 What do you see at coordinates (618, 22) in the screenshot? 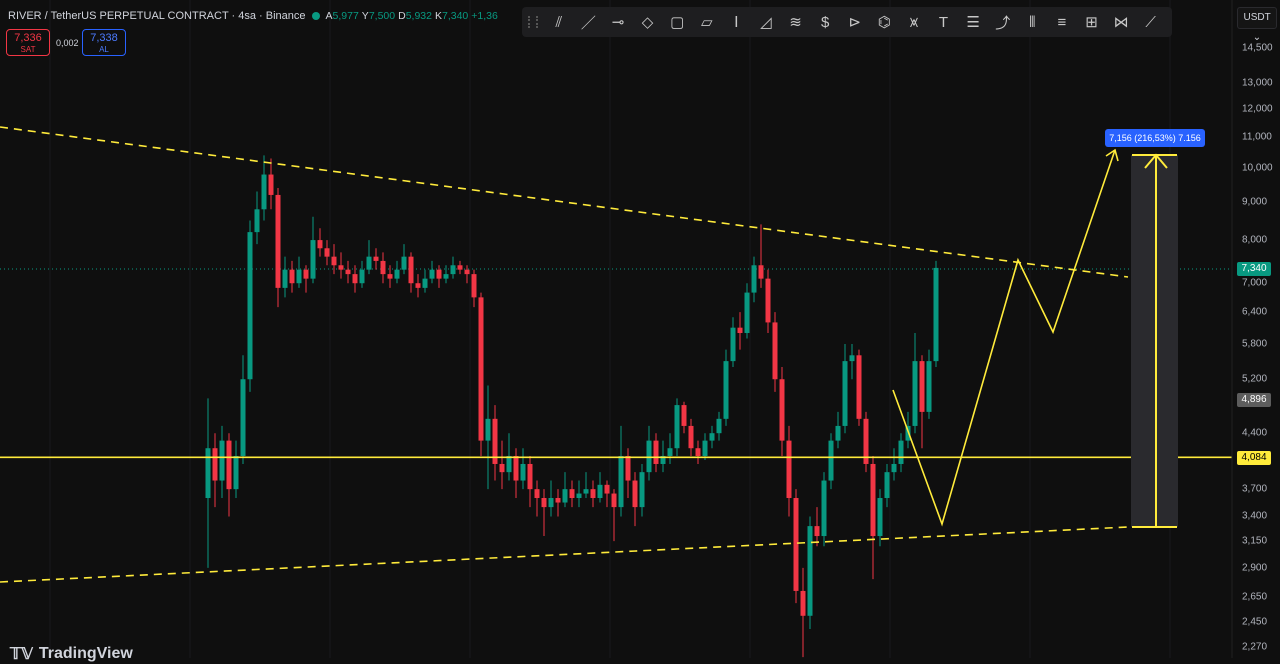
I see `horizontal-ray-icon: ⊸` at bounding box center [618, 22].